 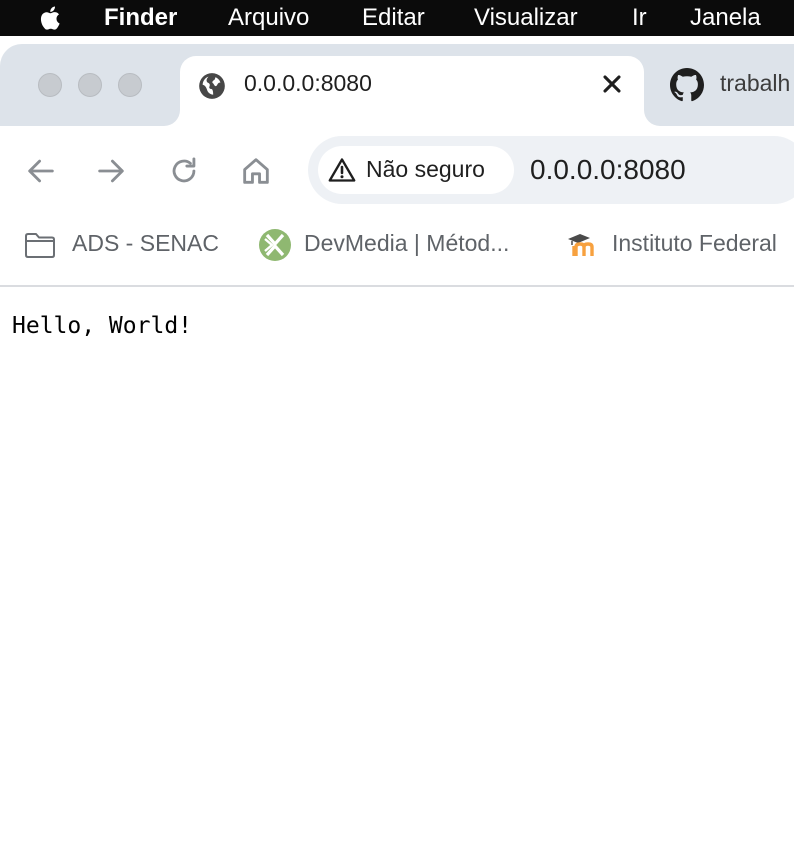 What do you see at coordinates (275, 245) in the screenshot?
I see `devmedia-icon` at bounding box center [275, 245].